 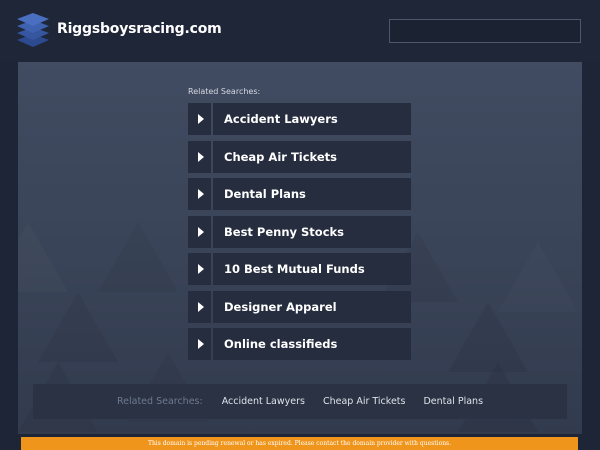 I want to click on footer-related-title: Related Searches:, so click(x=159, y=401).